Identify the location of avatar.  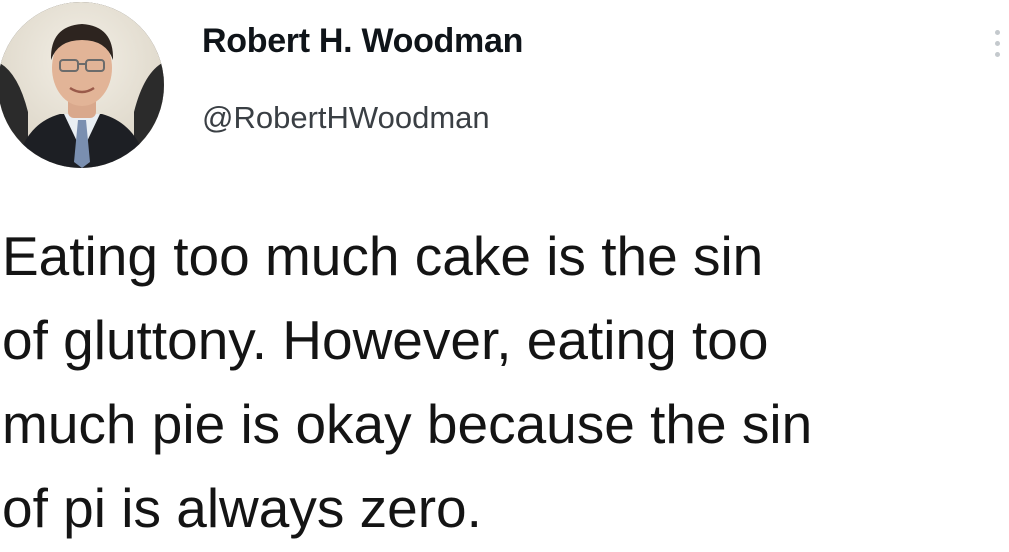
(82, 85).